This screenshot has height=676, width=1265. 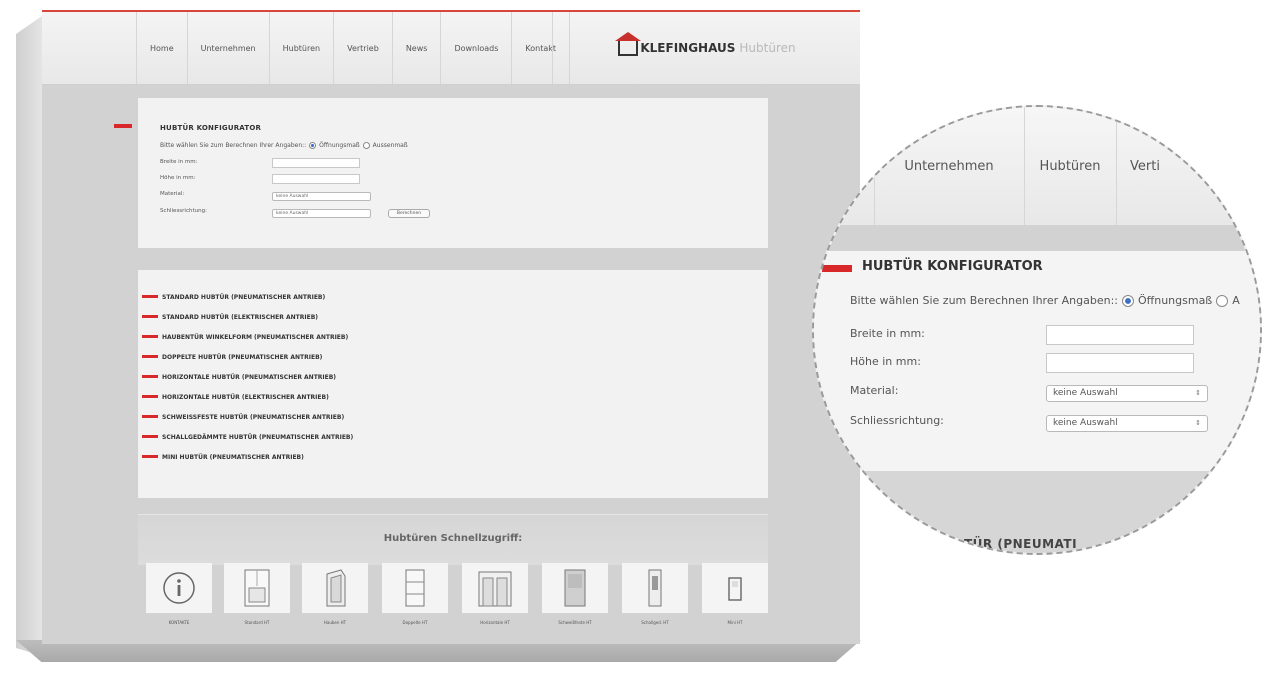 What do you see at coordinates (123, 126) in the screenshot?
I see `section-marker` at bounding box center [123, 126].